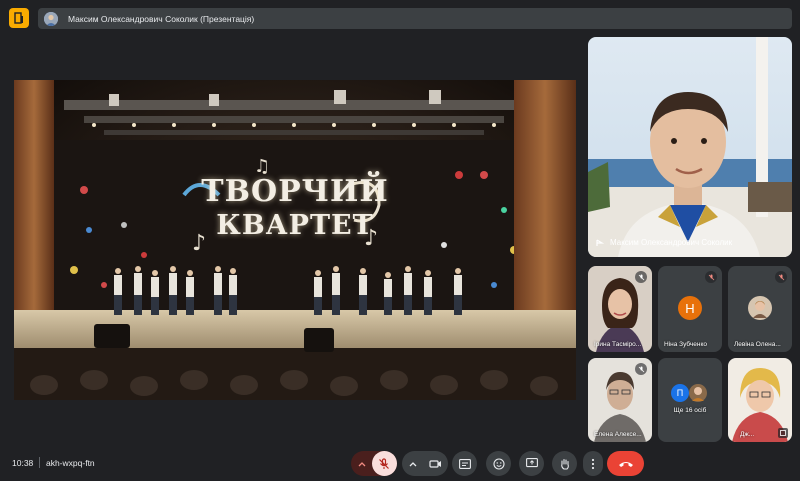 Image resolution: width=800 pixels, height=481 pixels. I want to click on mic-control-group, so click(374, 463).